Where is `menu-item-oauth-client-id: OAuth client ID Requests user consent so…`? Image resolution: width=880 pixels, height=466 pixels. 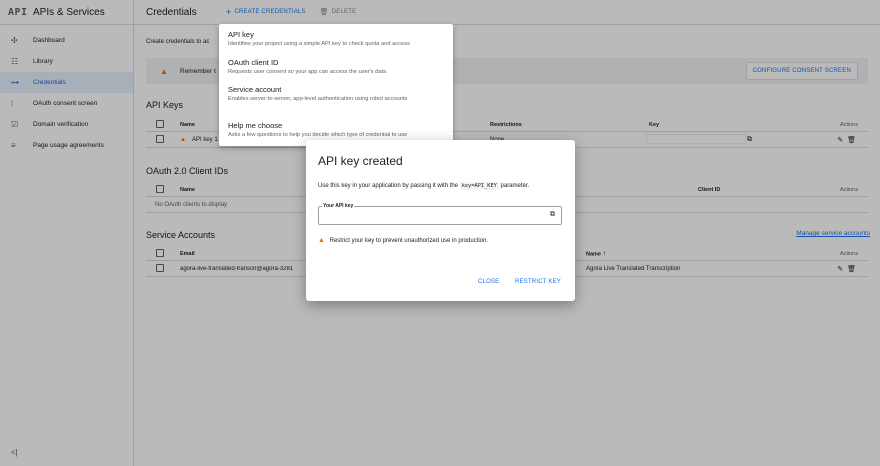 menu-item-oauth-client-id: OAuth client ID Requests user consent so… is located at coordinates (307, 66).